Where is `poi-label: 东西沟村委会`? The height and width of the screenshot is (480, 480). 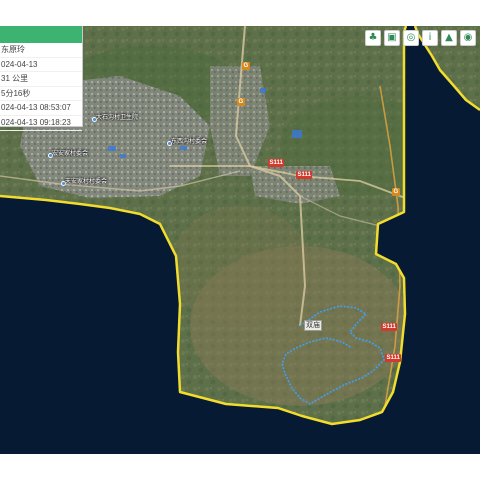 poi-label: 东西沟村委会 is located at coordinates (189, 142).